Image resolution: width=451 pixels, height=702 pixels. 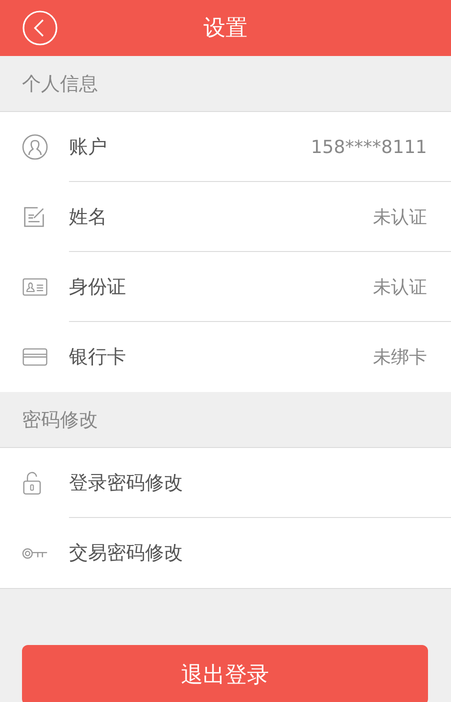 What do you see at coordinates (236, 553) in the screenshot?
I see `settings-row: 交易密码修改` at bounding box center [236, 553].